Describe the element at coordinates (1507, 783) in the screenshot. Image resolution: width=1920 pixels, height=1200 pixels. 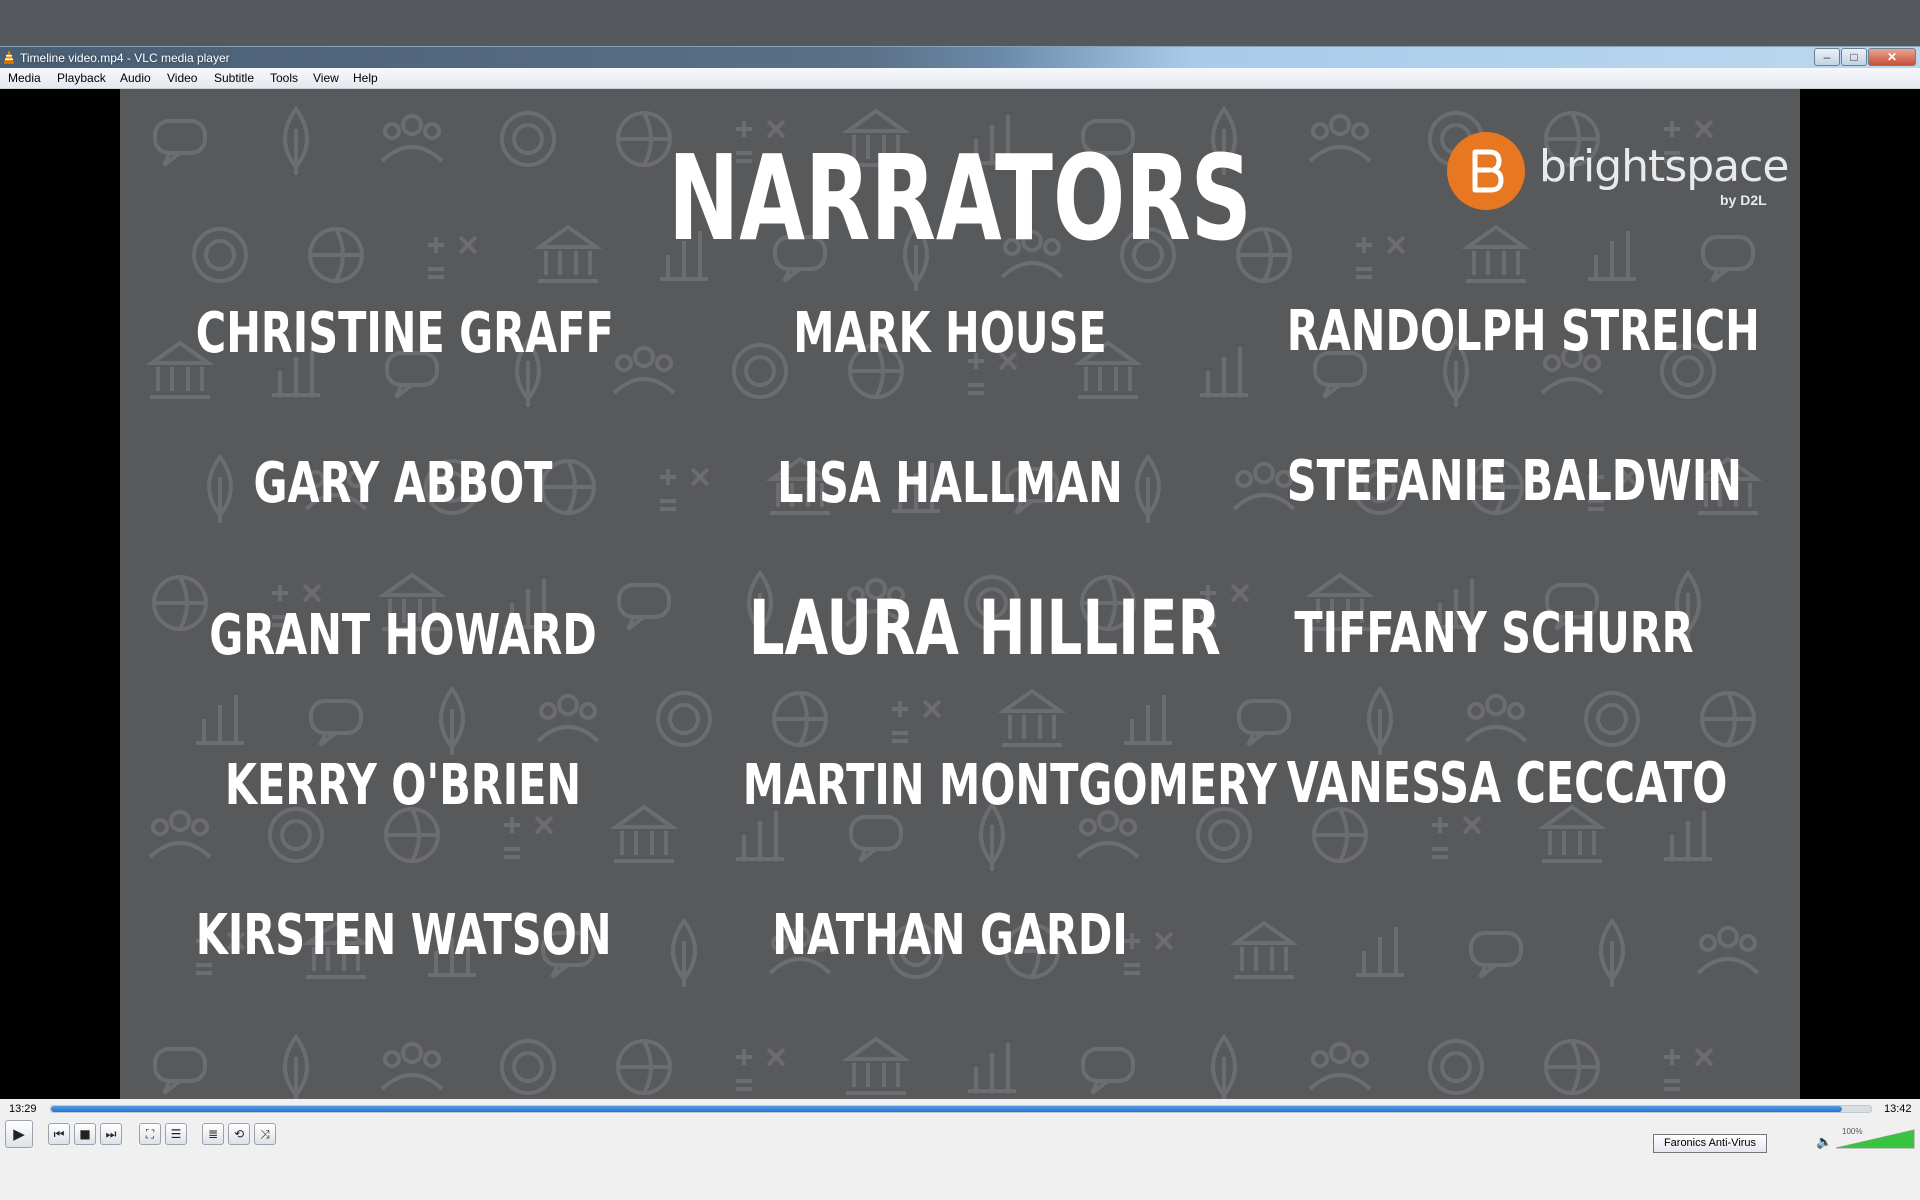
I see `narrator-name: VANESSA CECCATO` at that location.